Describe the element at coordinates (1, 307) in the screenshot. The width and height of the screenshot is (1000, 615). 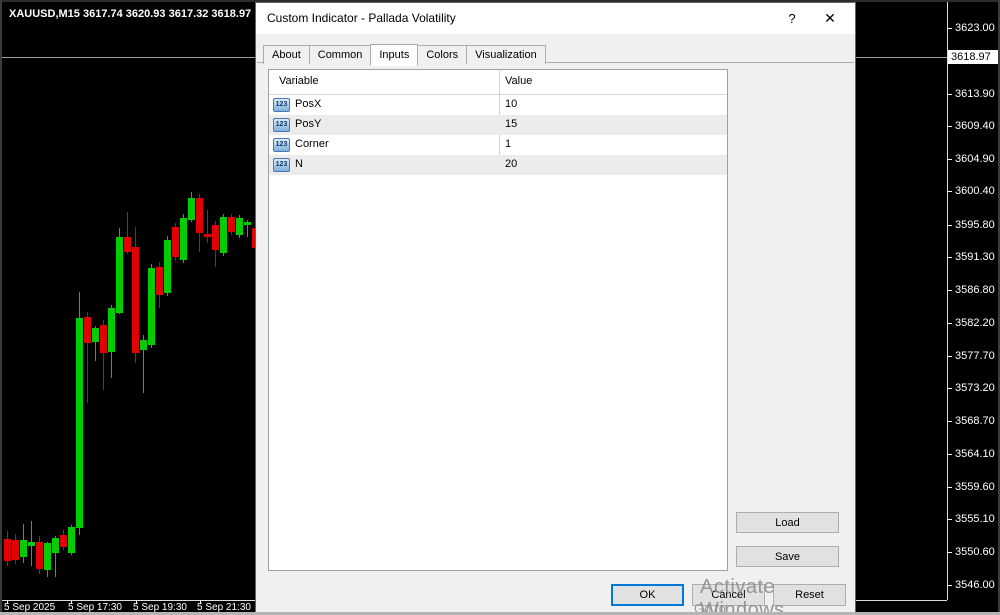
I see `window-border-left` at that location.